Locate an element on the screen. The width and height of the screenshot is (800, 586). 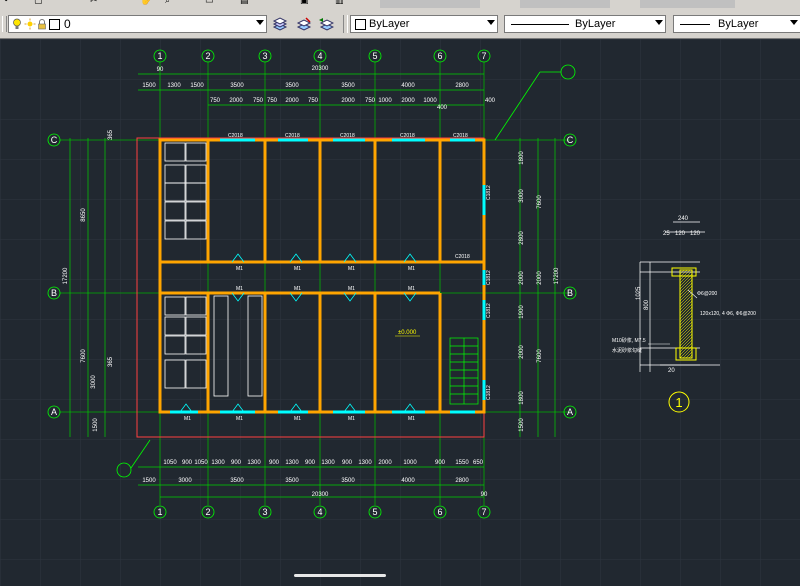
current-layer-name: 0 is located at coordinates (67, 24).